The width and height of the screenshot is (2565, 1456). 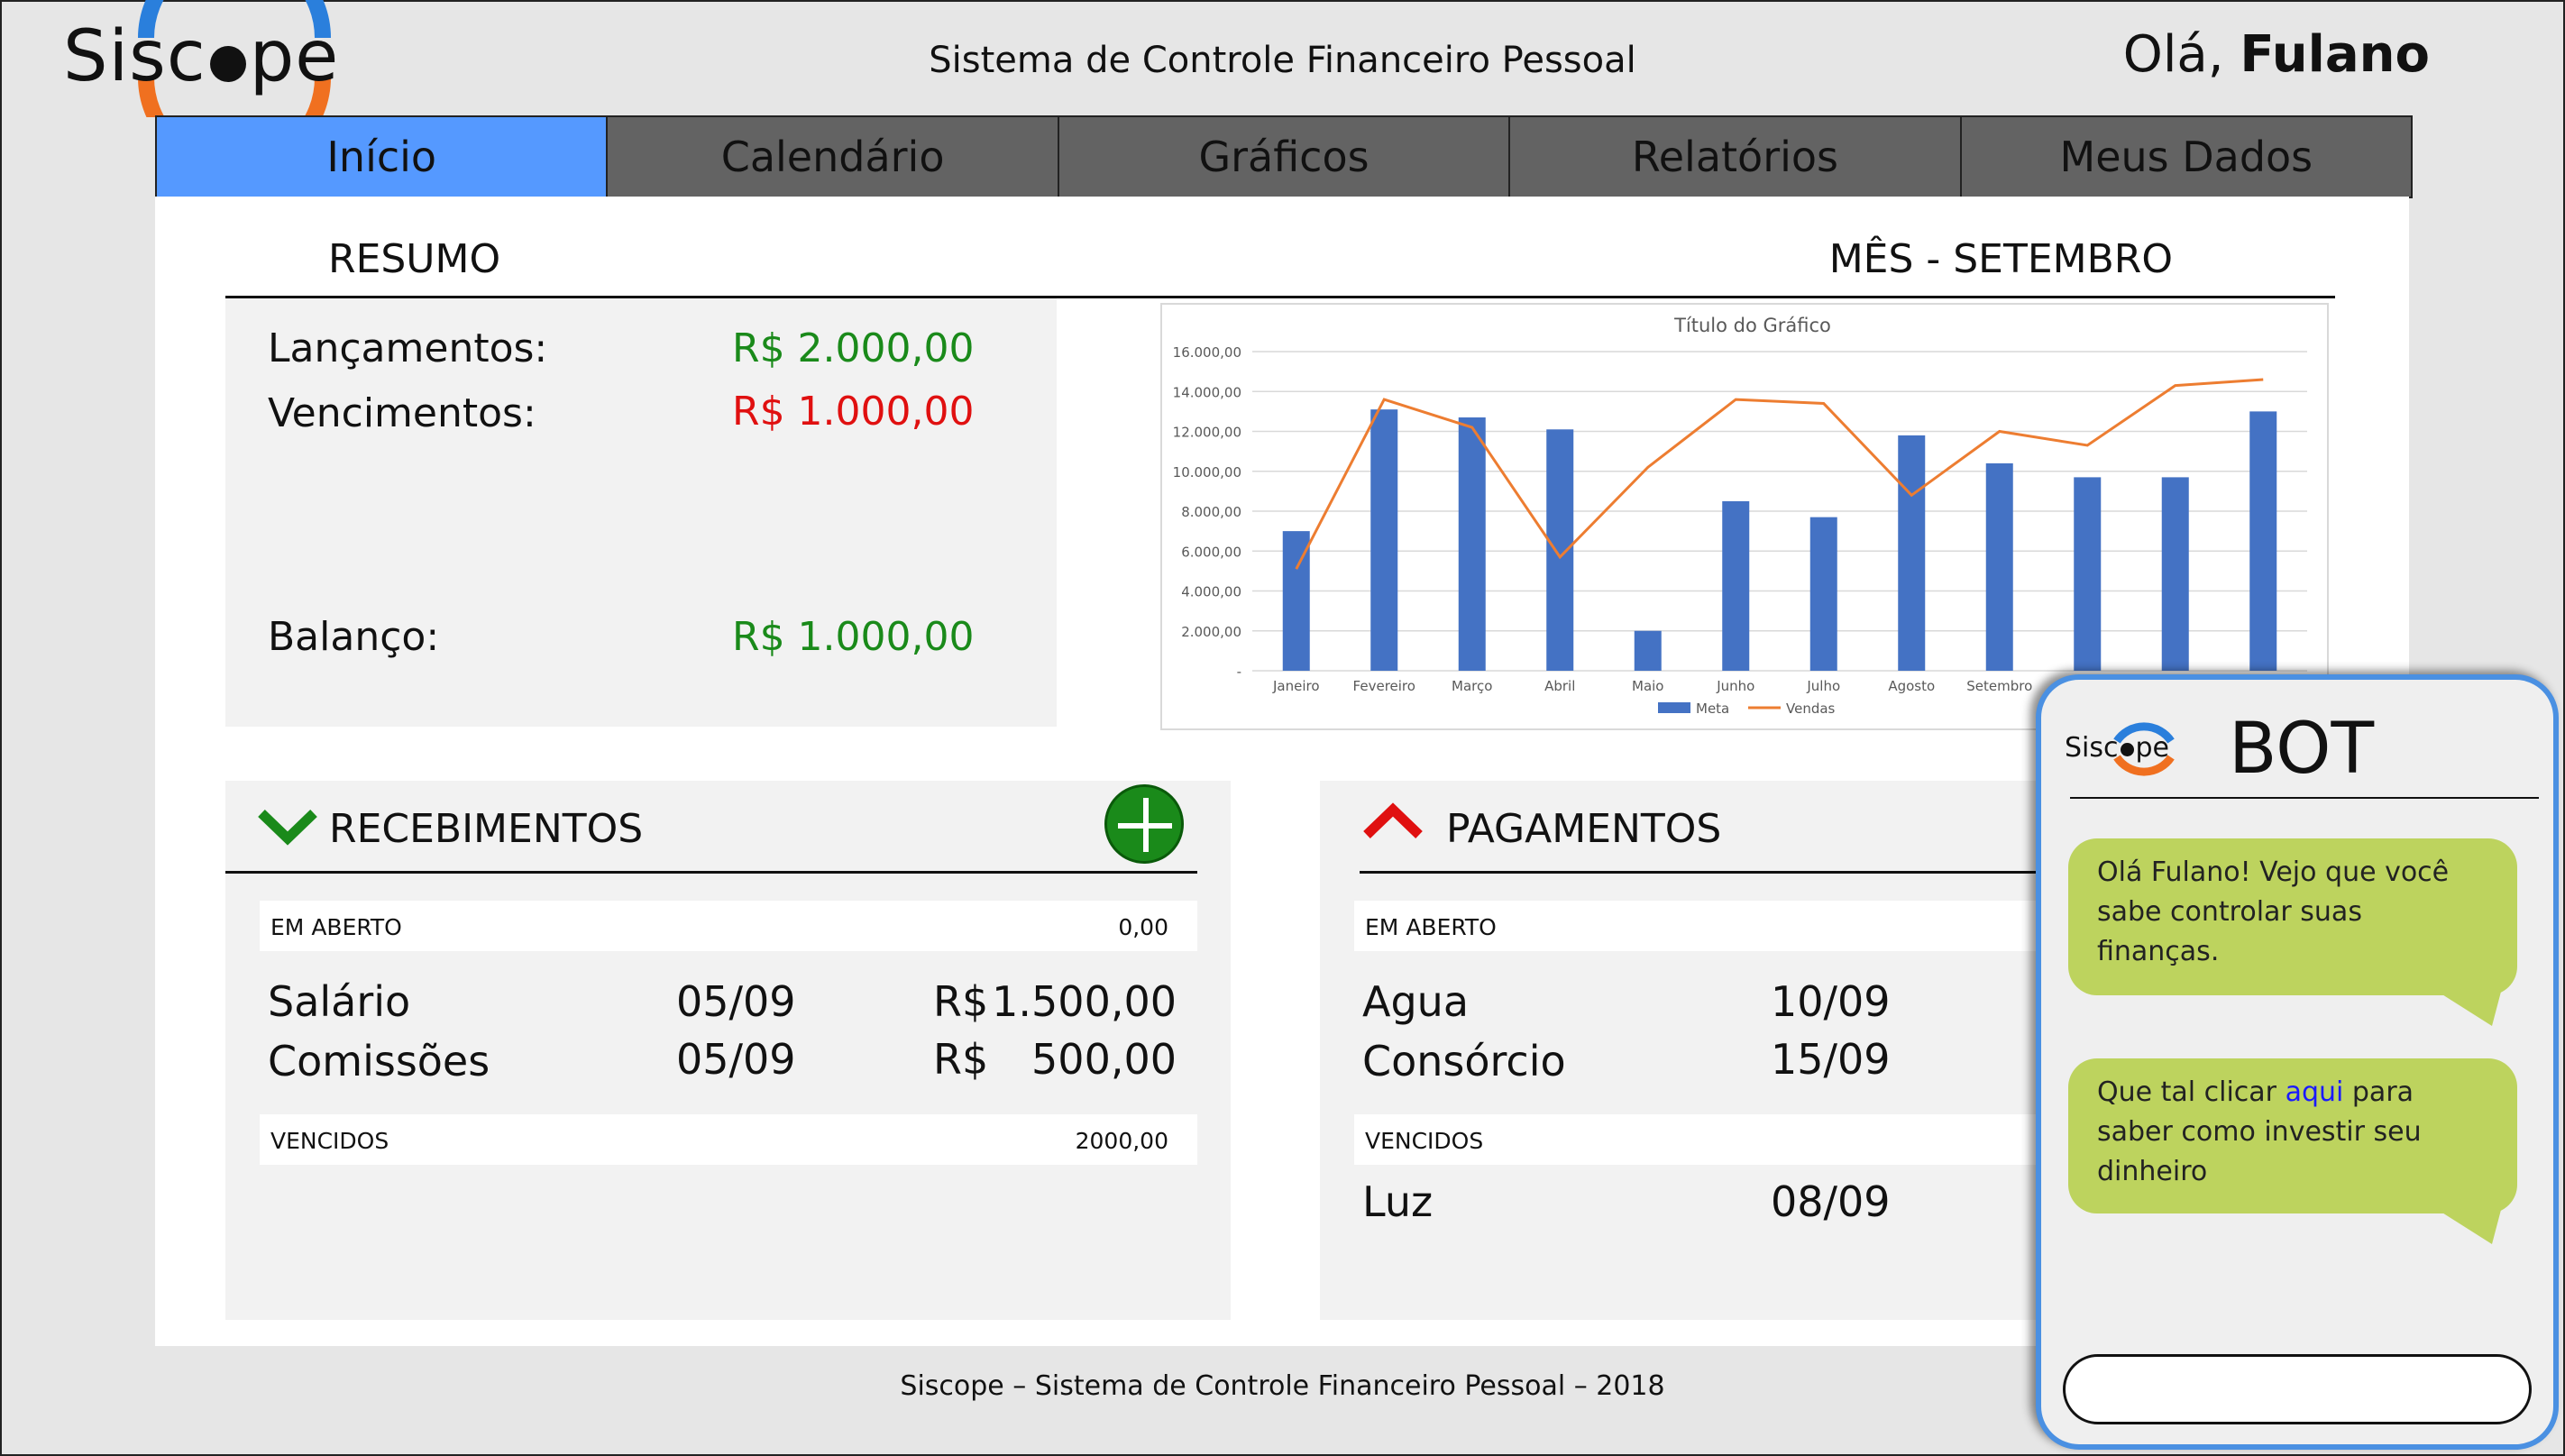 What do you see at coordinates (1296, 686) in the screenshot?
I see `x-tick-label: Janeiro` at bounding box center [1296, 686].